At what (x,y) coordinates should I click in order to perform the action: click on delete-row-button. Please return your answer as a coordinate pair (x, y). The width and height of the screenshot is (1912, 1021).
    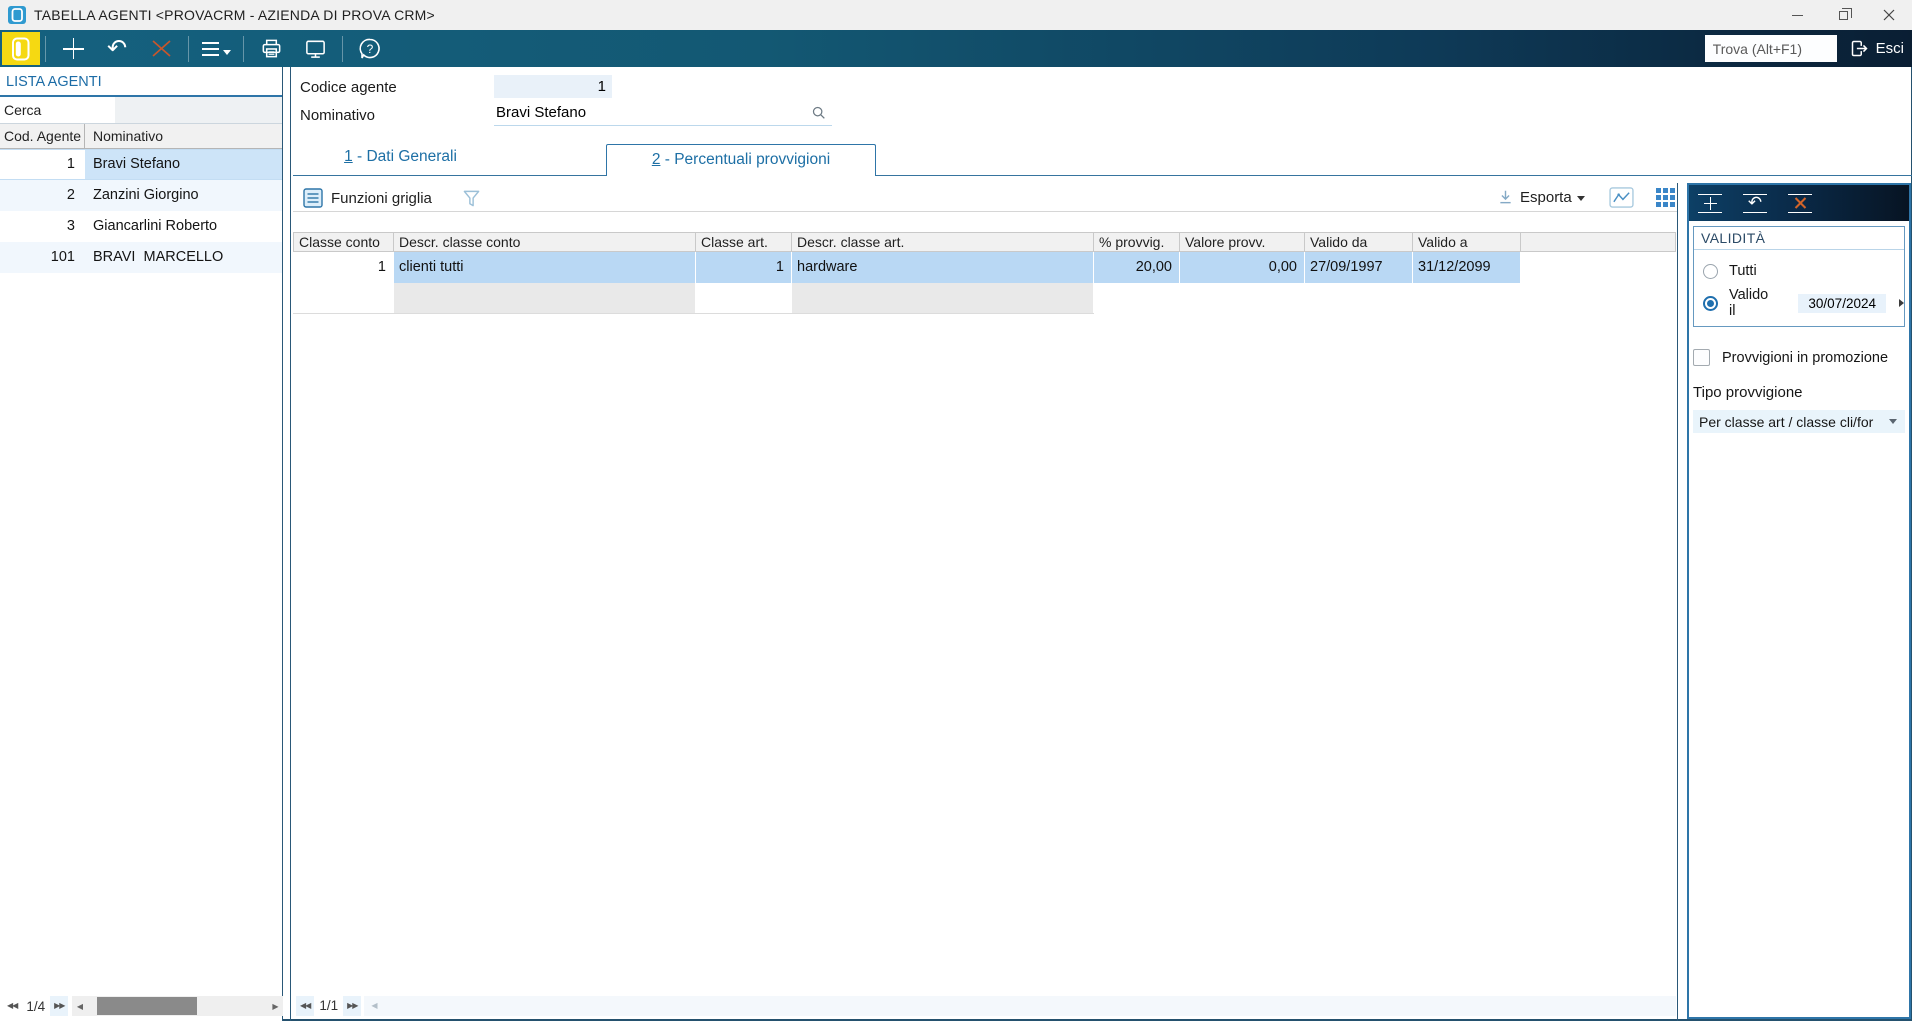
    Looking at the image, I should click on (1800, 203).